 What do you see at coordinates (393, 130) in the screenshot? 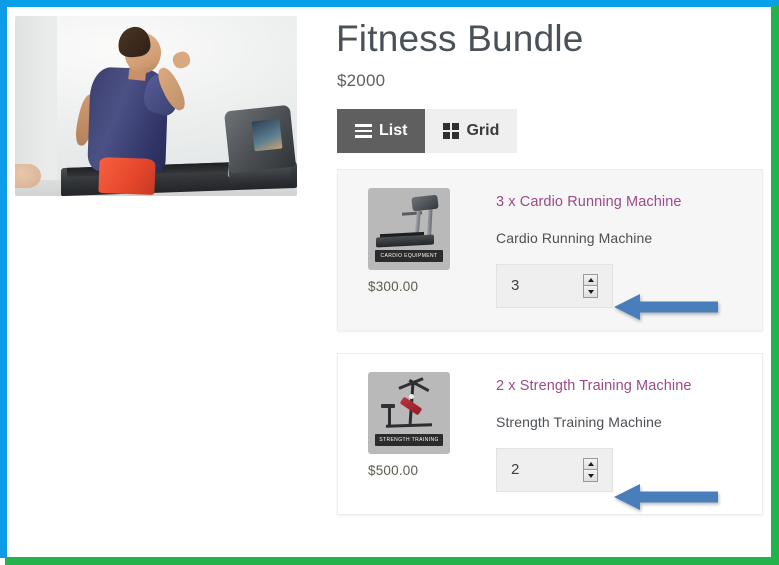
I see `tab-list-view-label: List` at bounding box center [393, 130].